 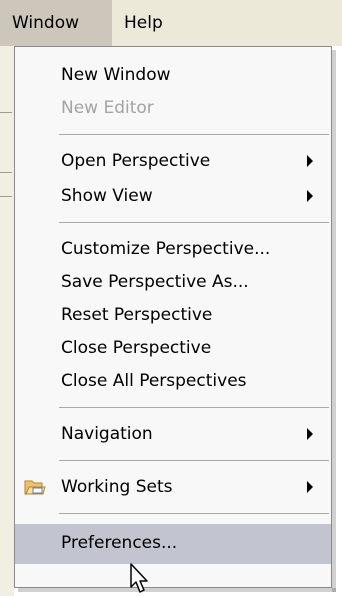 What do you see at coordinates (173, 196) in the screenshot?
I see `menu-item-show-view: Show View` at bounding box center [173, 196].